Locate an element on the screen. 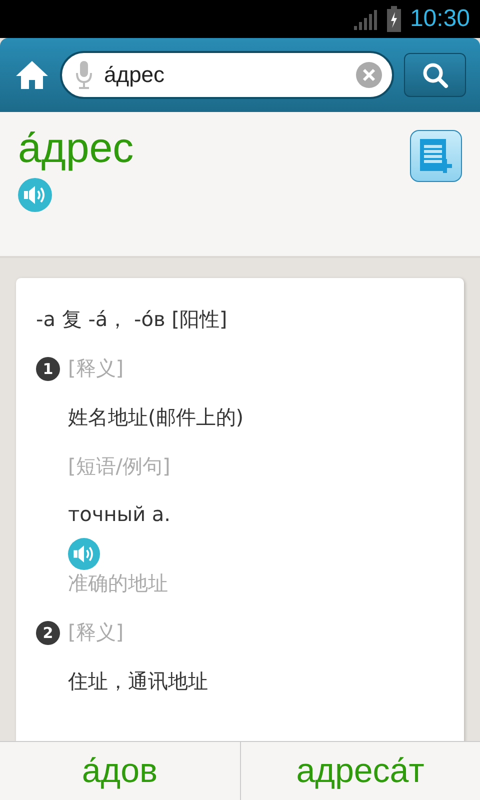 The image size is (480, 800). search-bar: а́дрес is located at coordinates (227, 75).